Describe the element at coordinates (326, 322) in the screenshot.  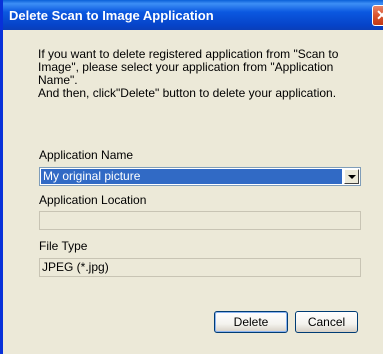
I see `cancel-button: Cancel` at that location.